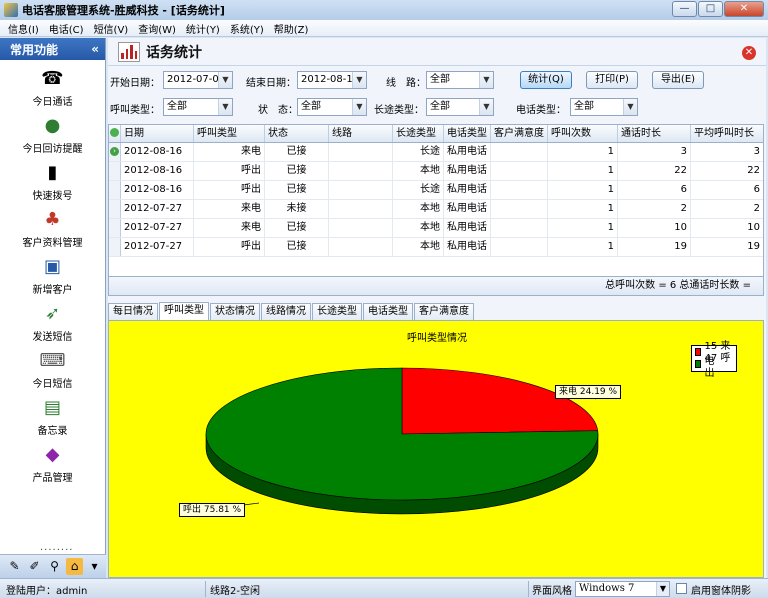 The width and height of the screenshot is (768, 598). What do you see at coordinates (622, 589) in the screenshot?
I see `skin-select: Windows 7 ▼` at bounding box center [622, 589].